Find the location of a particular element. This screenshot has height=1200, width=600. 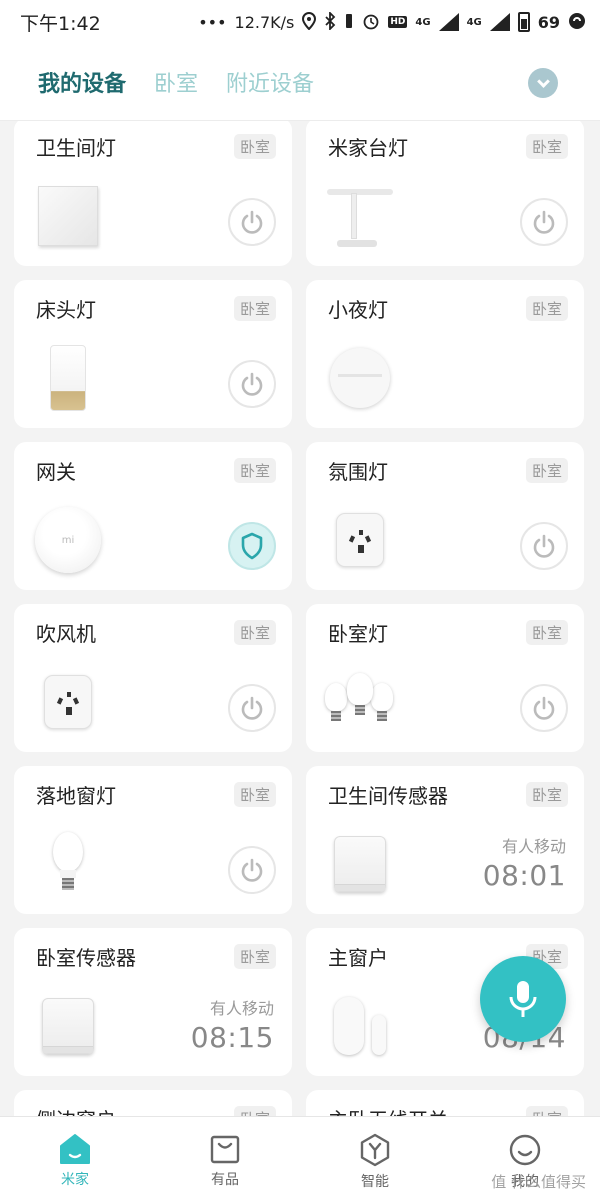

device-card: 主卧无线开关 卧室 is located at coordinates (445, 1103).